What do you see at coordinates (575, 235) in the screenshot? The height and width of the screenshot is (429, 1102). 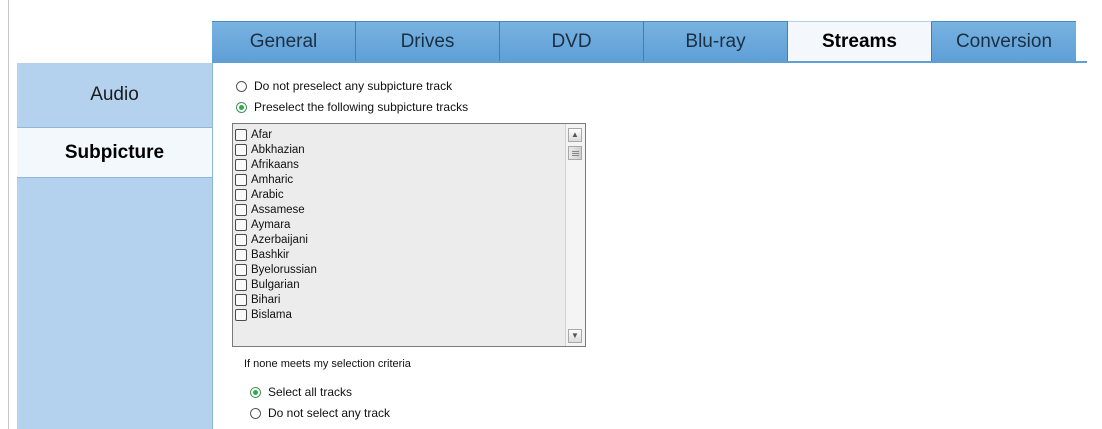 I see `list-scrollbar: ▲ ▼` at bounding box center [575, 235].